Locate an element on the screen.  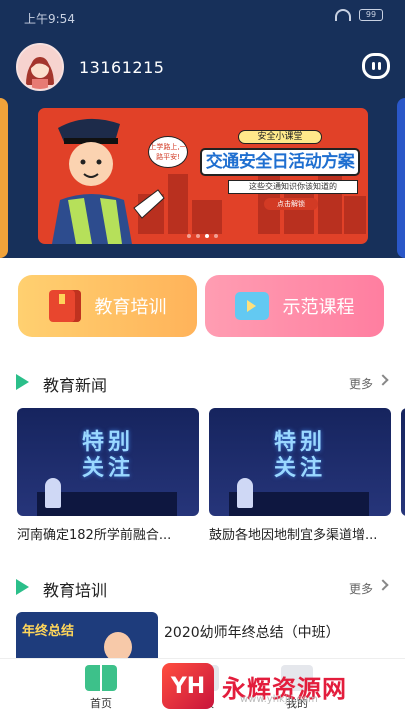
avatar-girl-icon is located at coordinates (40, 67).